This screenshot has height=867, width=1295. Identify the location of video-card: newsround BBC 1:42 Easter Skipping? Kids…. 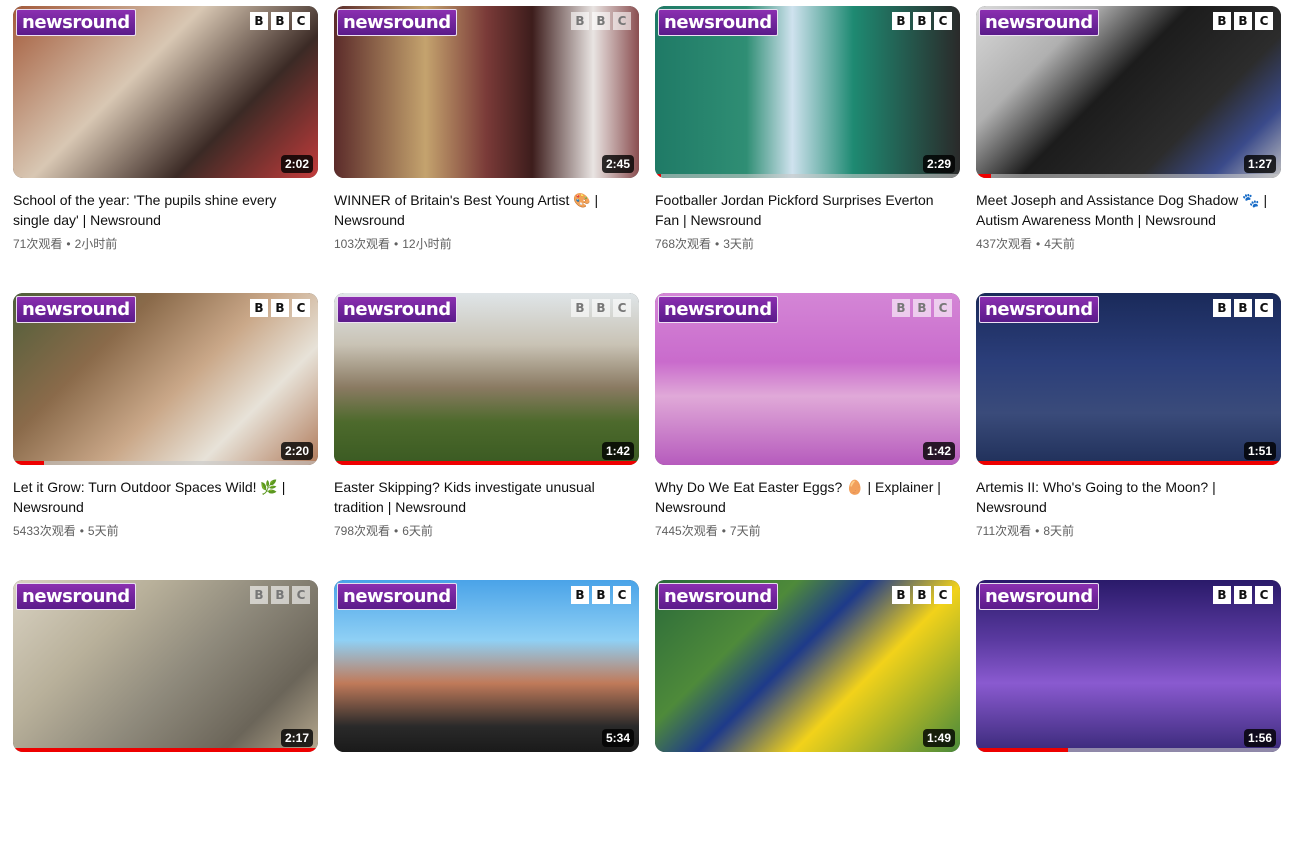
(486, 436).